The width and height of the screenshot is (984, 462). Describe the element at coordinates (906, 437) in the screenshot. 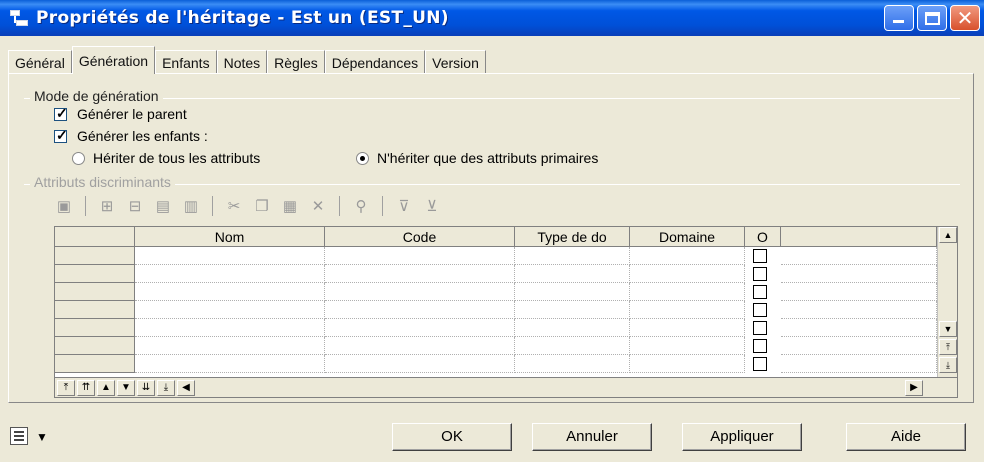

I see `help-button: Aide` at that location.